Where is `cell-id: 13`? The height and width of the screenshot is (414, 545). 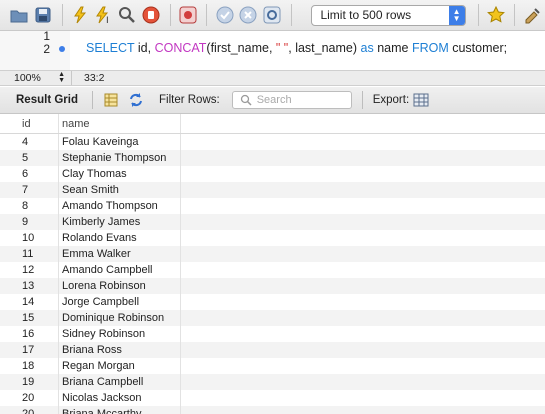 cell-id: 13 is located at coordinates (29, 286).